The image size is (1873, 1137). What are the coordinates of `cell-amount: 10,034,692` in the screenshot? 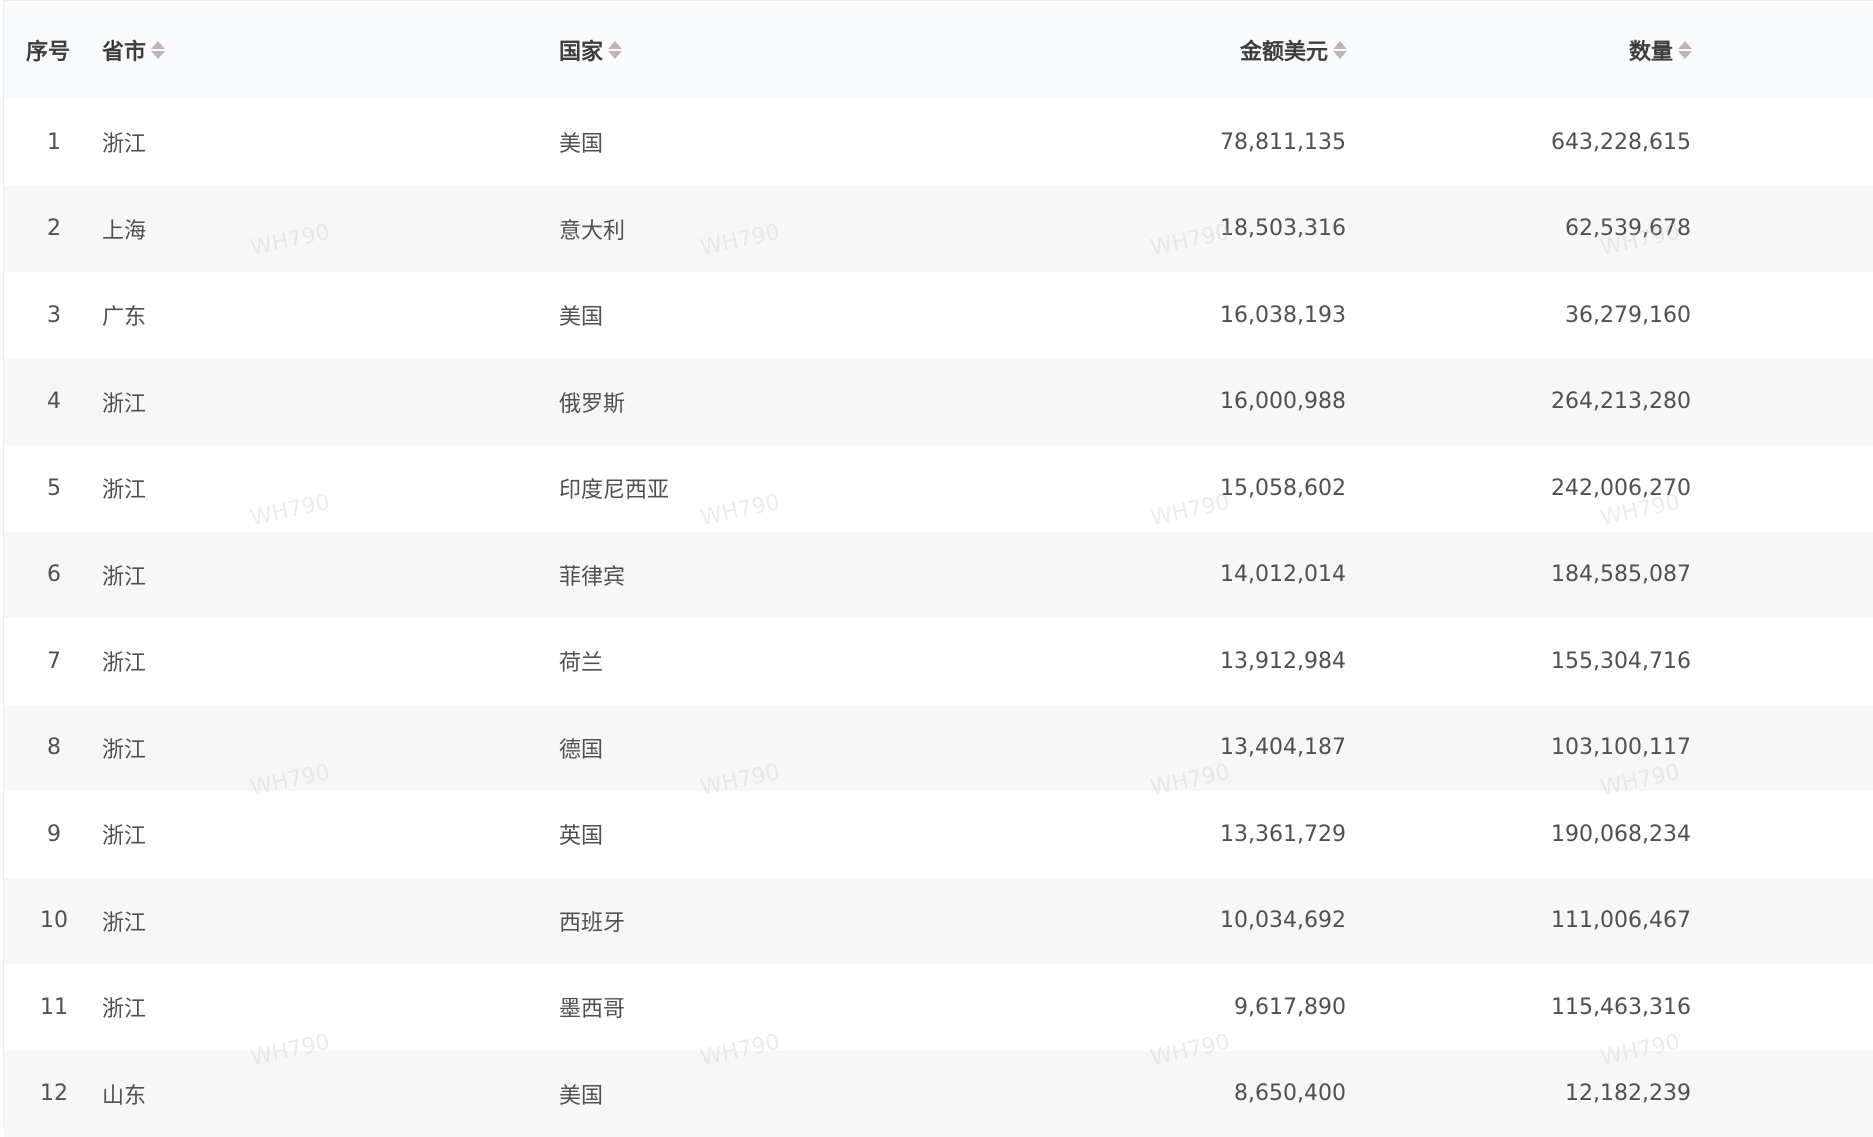 It's located at (1175, 921).